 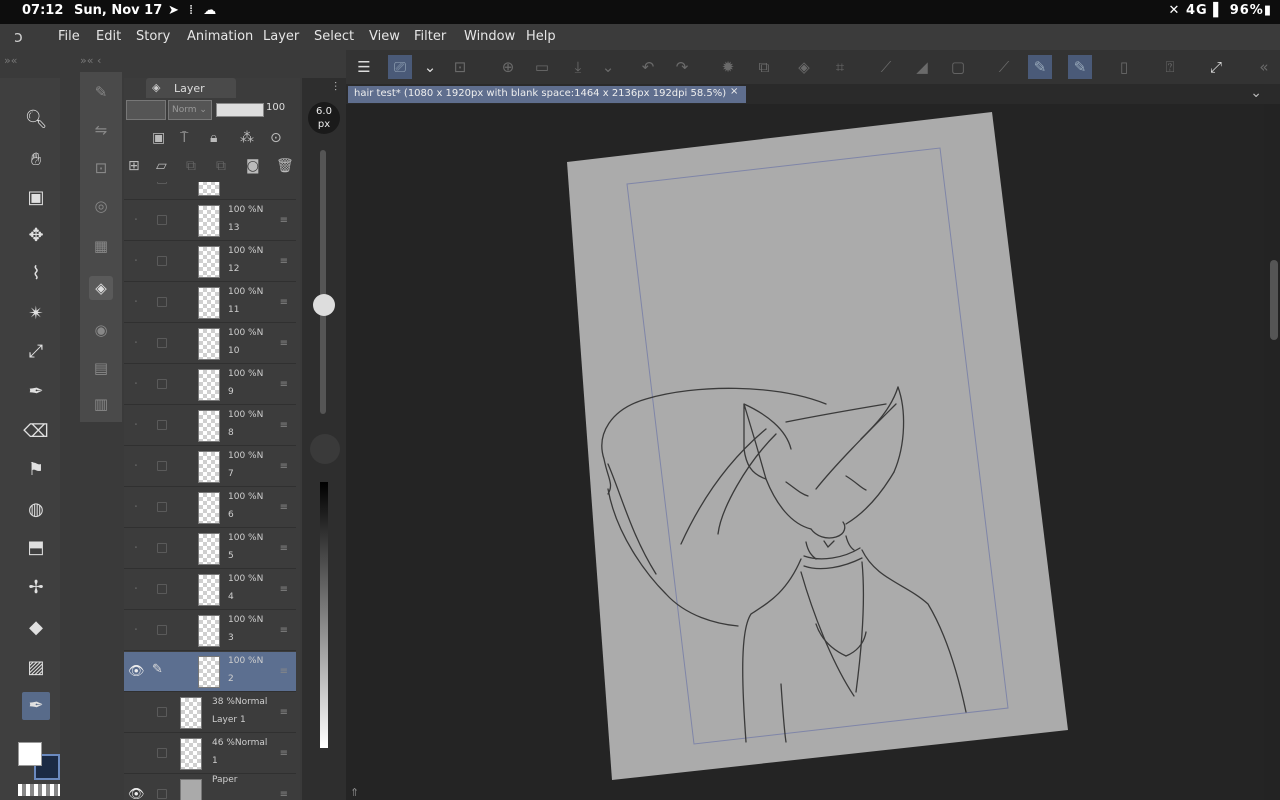 What do you see at coordinates (101, 368) in the screenshot?
I see `material-icon: ▤` at bounding box center [101, 368].